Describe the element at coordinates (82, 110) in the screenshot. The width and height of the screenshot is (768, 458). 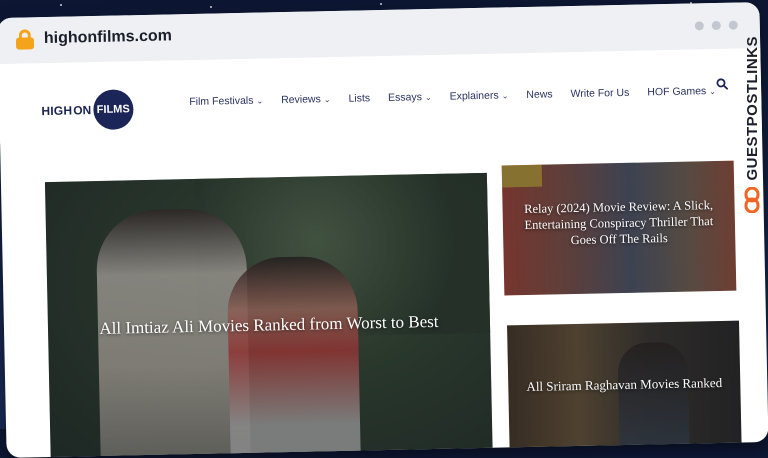
I see `logo-text-on: ON` at that location.